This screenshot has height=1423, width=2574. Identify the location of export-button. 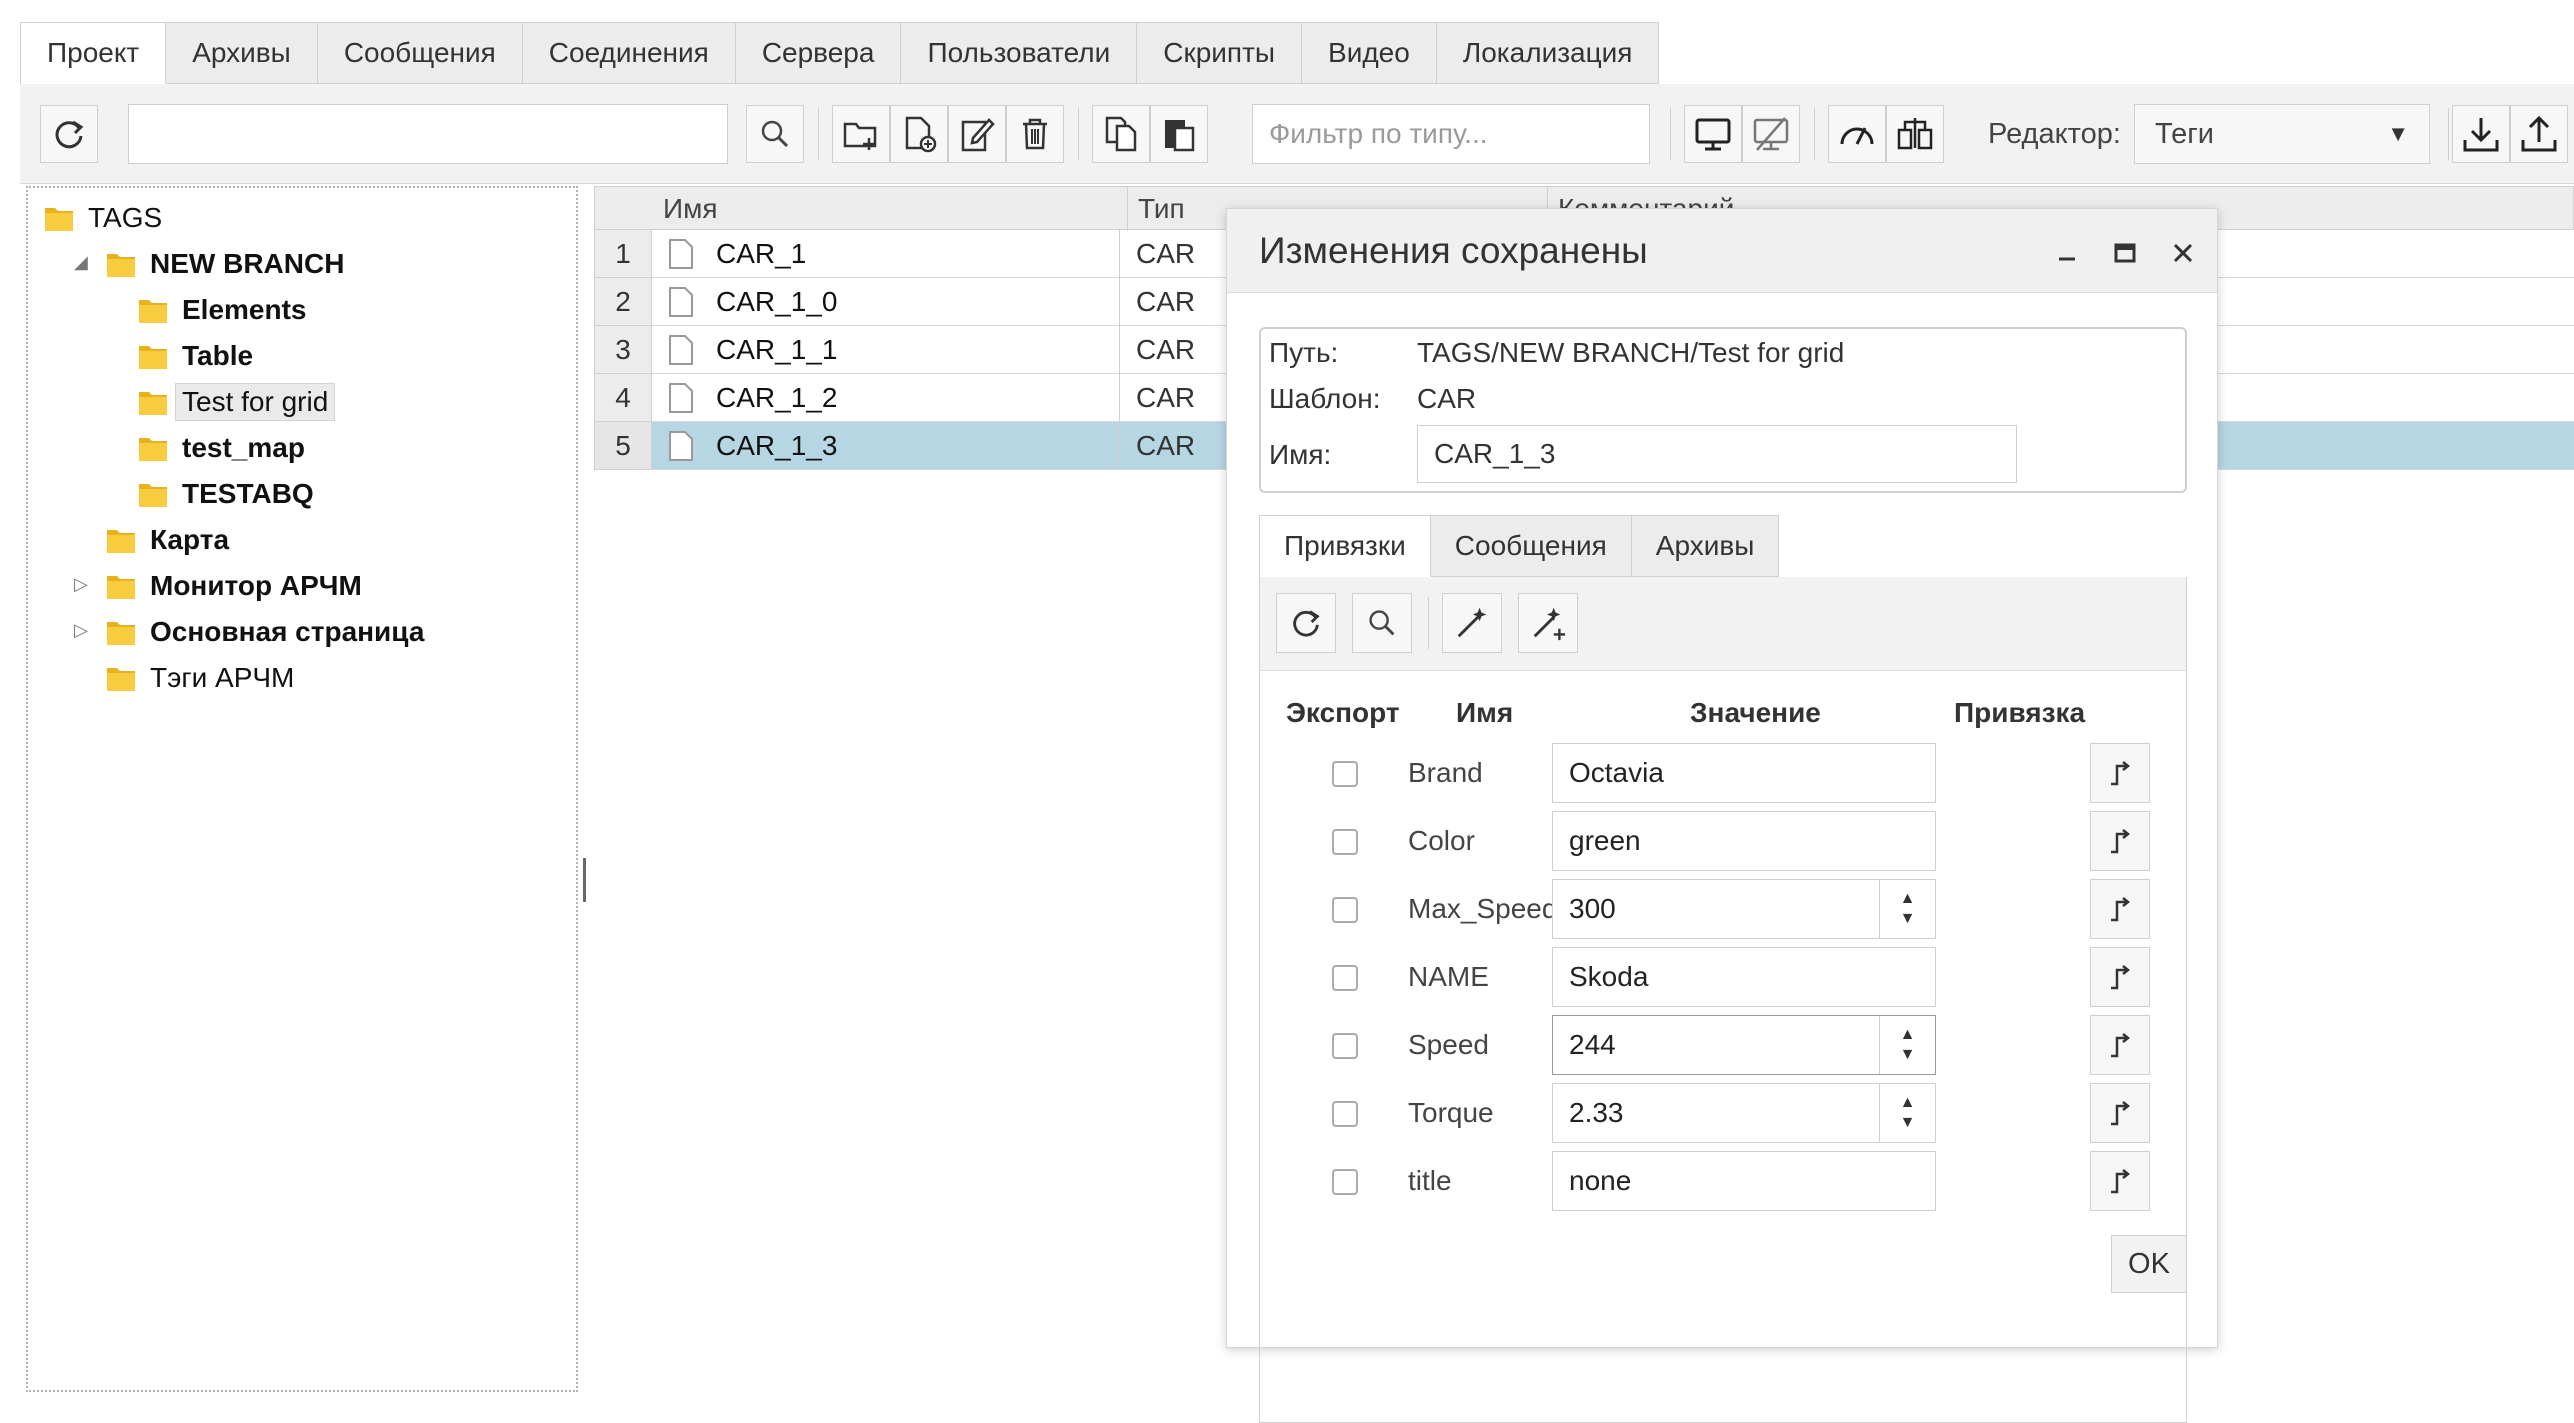
(2539, 134).